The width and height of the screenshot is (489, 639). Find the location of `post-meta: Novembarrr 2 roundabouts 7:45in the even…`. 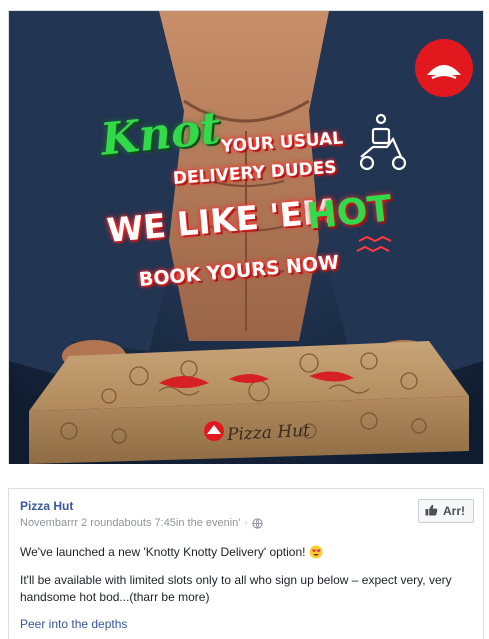

post-meta: Novembarrr 2 roundabouts 7:45in the even… is located at coordinates (141, 523).